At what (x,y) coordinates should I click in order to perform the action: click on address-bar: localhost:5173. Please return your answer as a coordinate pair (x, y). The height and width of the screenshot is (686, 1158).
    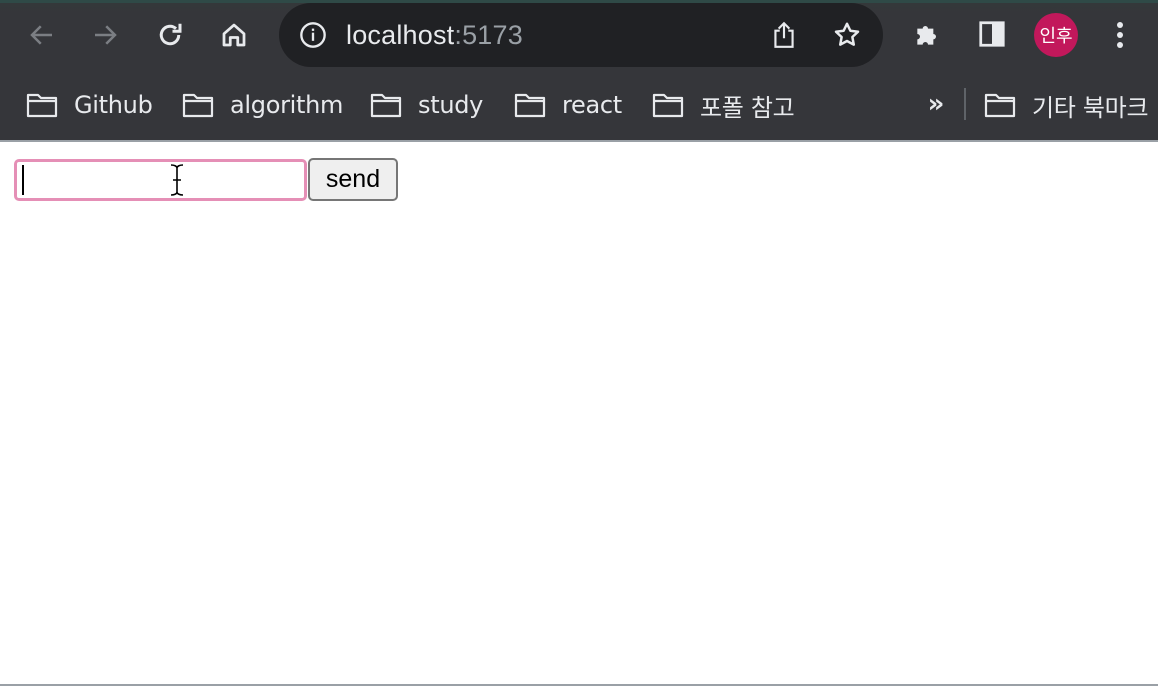
    Looking at the image, I should click on (581, 35).